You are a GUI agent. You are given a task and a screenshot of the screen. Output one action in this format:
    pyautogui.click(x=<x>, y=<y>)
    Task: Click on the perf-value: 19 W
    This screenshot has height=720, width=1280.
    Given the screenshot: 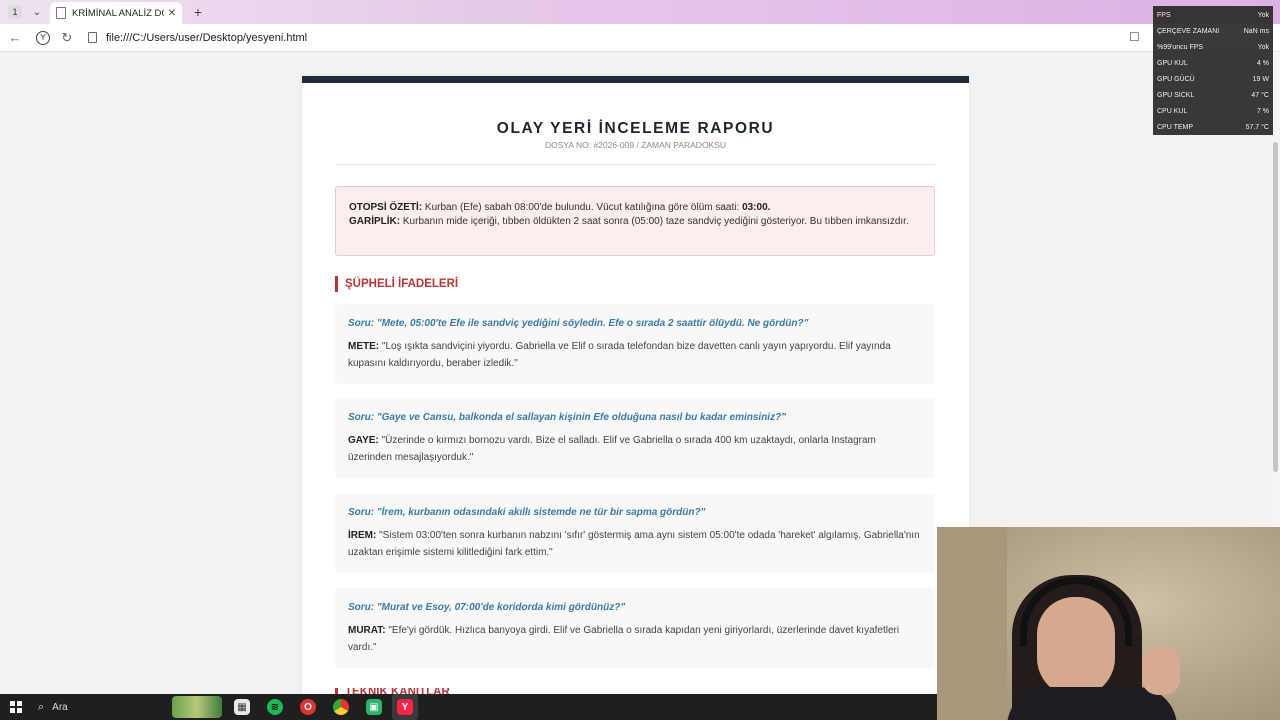 What is the action you would take?
    pyautogui.click(x=1260, y=79)
    